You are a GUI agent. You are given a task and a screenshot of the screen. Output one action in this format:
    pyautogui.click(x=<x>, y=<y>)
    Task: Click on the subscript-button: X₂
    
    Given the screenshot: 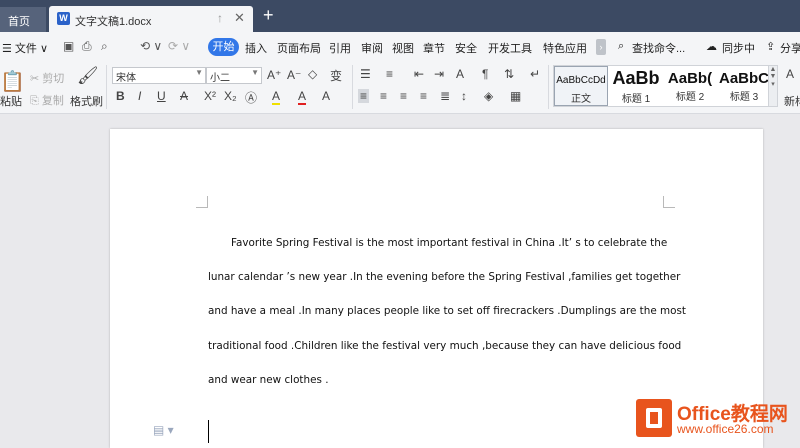 What is the action you would take?
    pyautogui.click(x=230, y=96)
    